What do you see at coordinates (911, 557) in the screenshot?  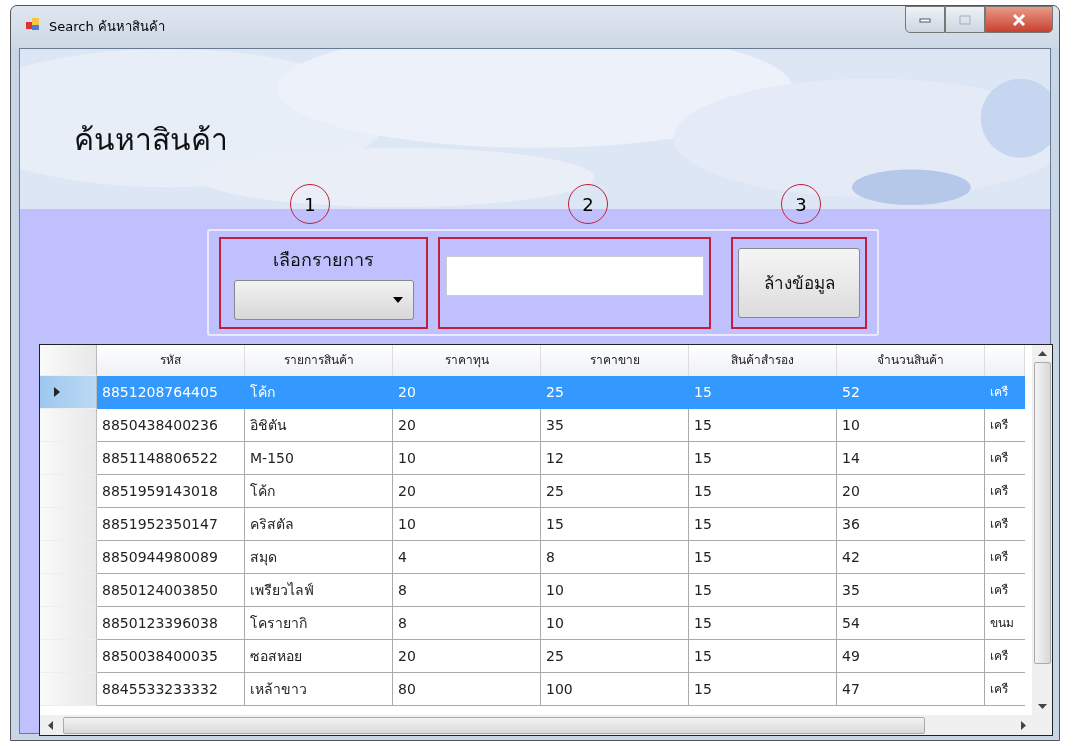 I see `table-cell: 42` at bounding box center [911, 557].